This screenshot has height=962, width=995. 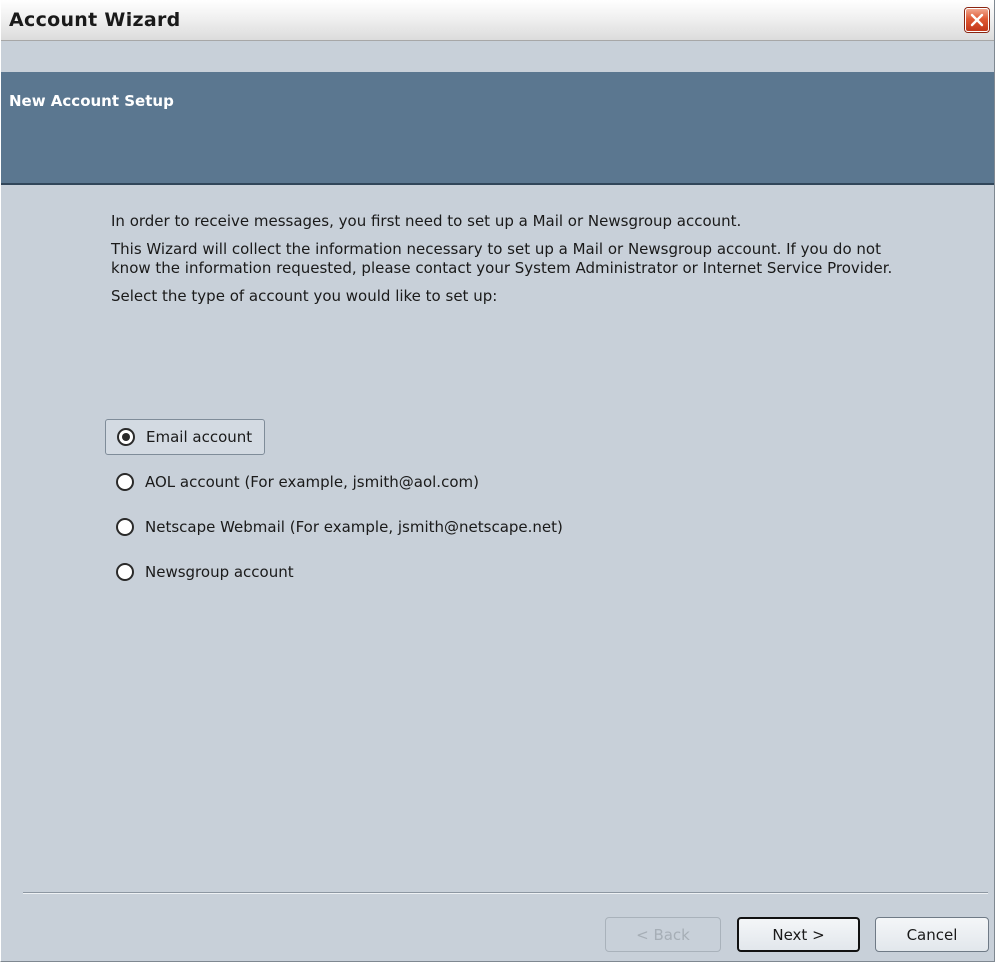 I want to click on button-bar-separator, so click(x=505, y=893).